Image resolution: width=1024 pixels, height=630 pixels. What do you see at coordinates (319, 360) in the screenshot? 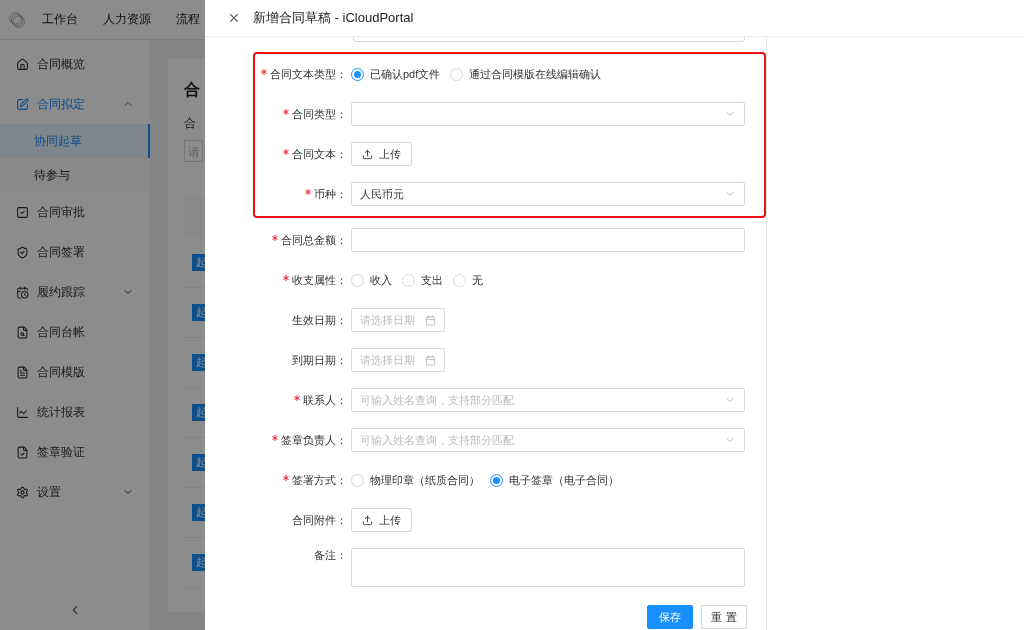
I see `field-label: 到期日期：` at bounding box center [319, 360].